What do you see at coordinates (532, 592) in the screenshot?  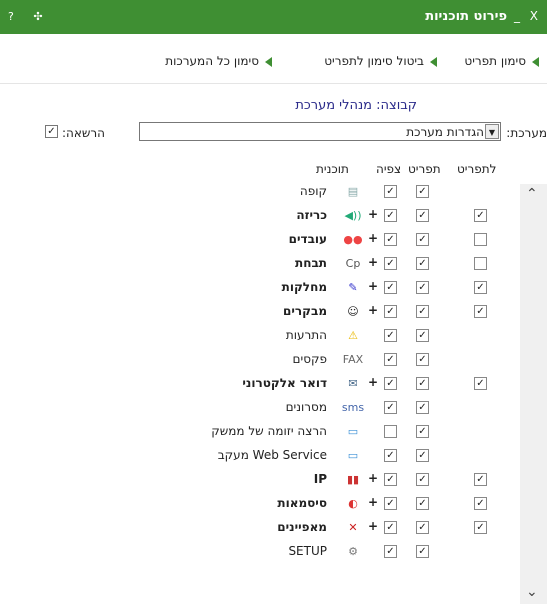 I see `scroll-down-icon: ⌄` at bounding box center [532, 592].